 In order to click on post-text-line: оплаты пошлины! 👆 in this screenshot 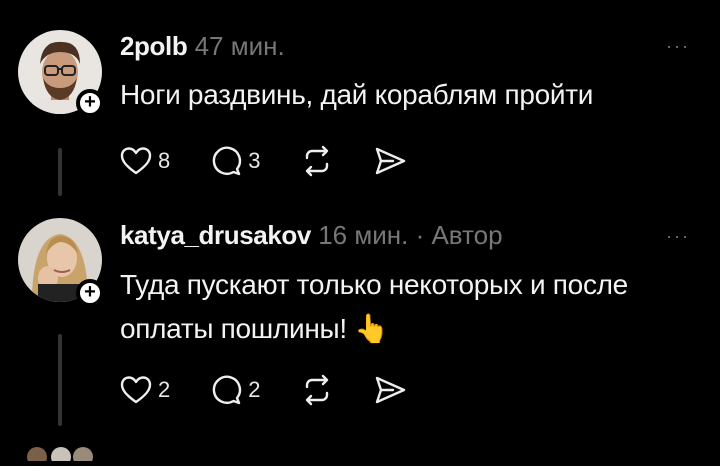, I will do `click(254, 328)`.